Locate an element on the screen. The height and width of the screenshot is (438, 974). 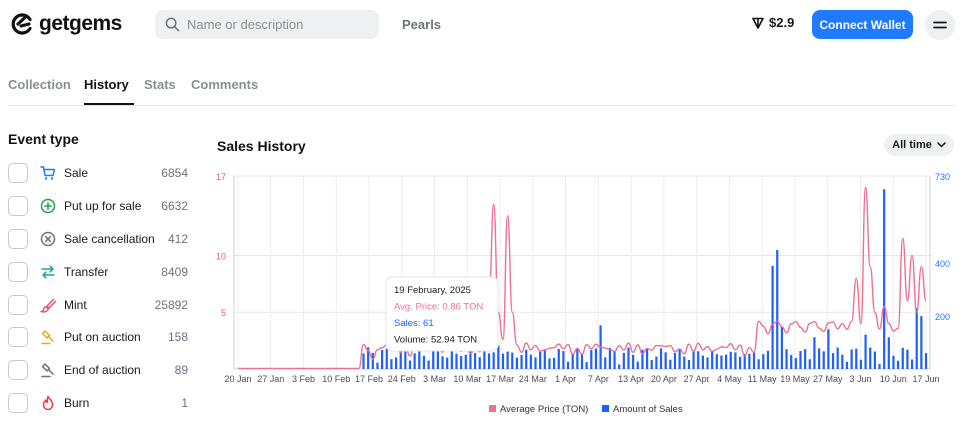
getgems-logo-icon is located at coordinates (21, 24).